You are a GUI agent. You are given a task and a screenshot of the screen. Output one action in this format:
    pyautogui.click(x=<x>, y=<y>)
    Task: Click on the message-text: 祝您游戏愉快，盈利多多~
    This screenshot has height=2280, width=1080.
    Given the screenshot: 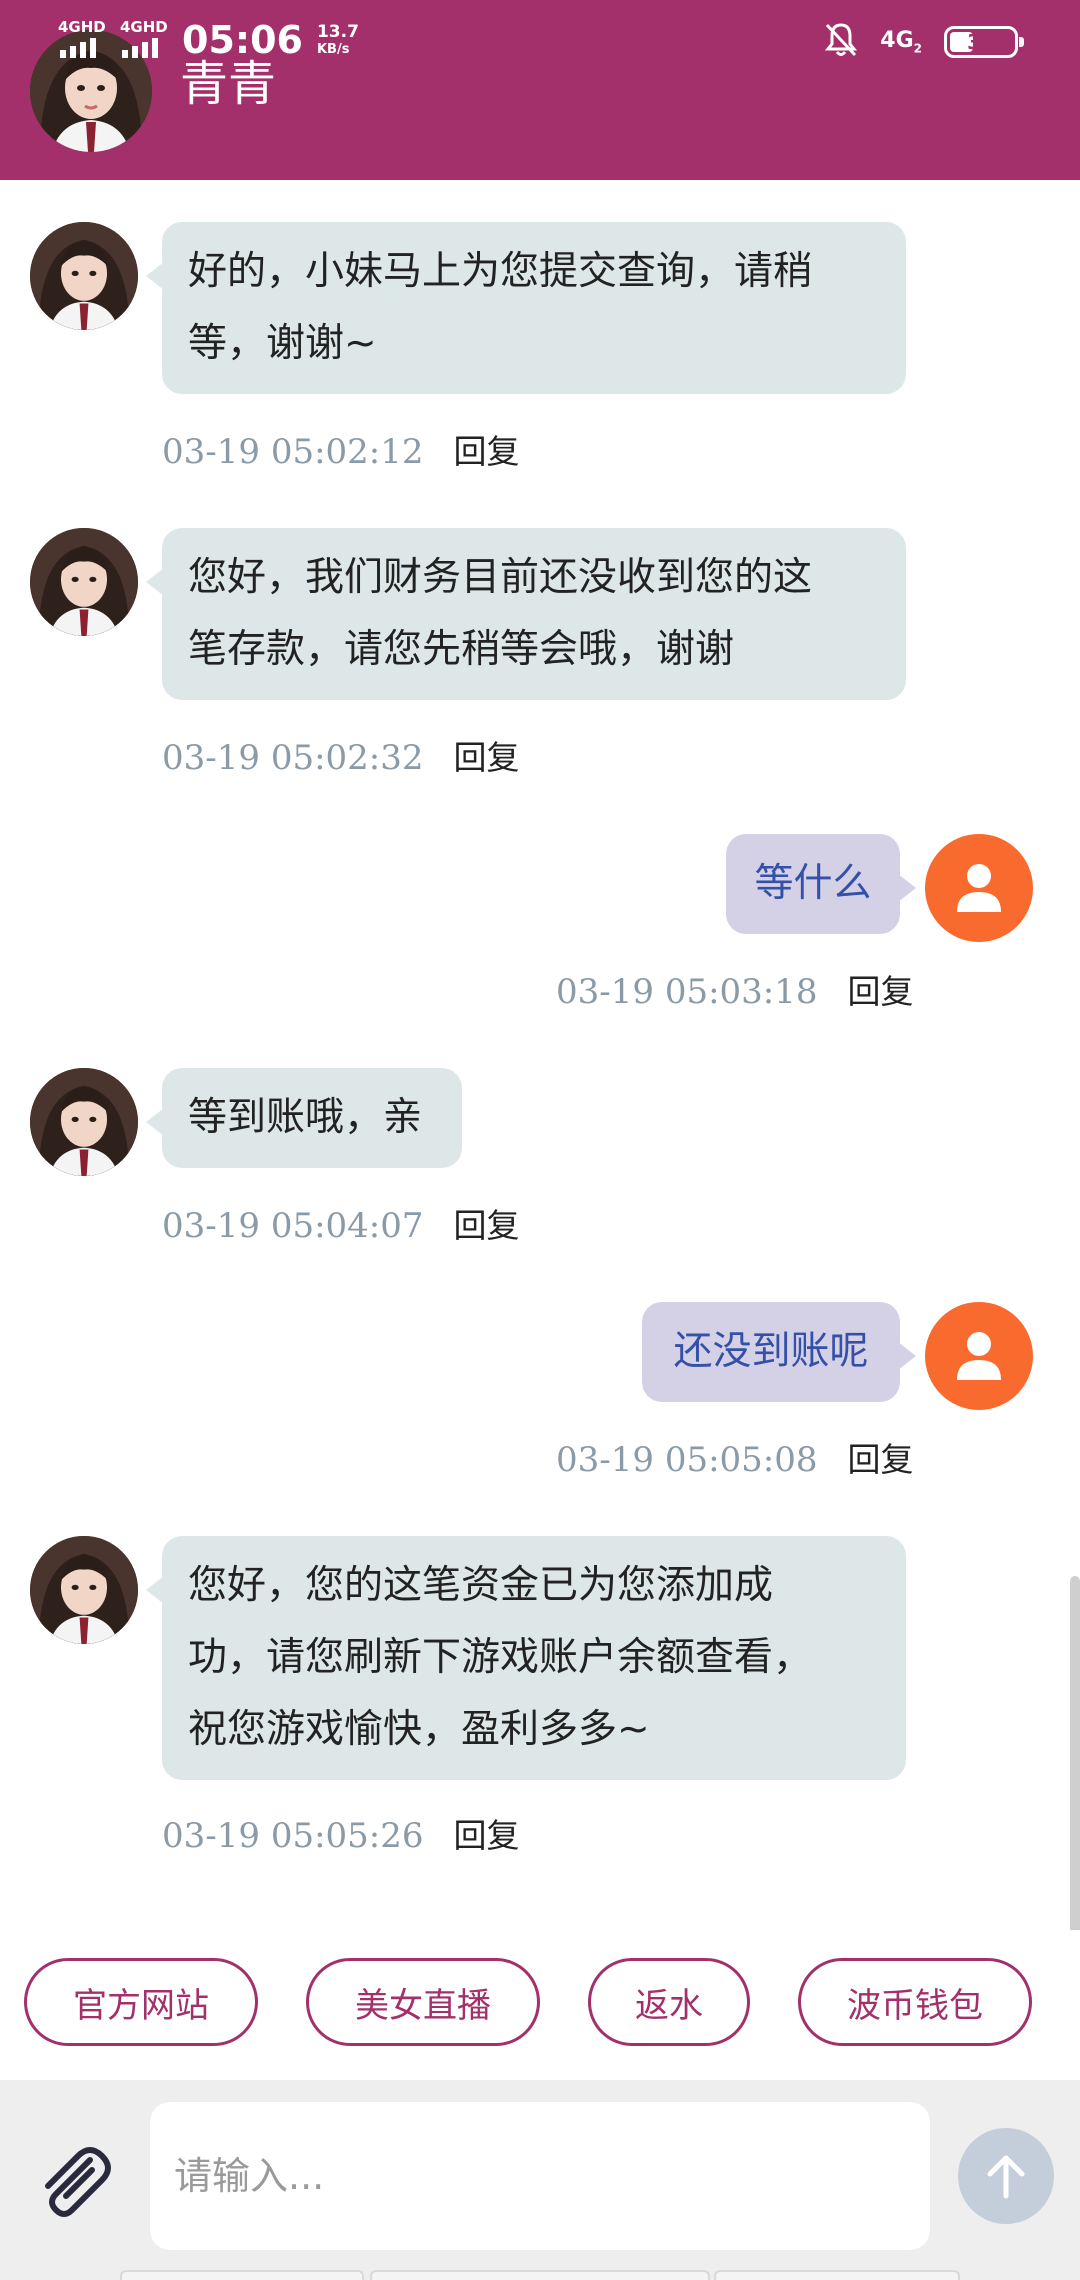 What is the action you would take?
    pyautogui.click(x=419, y=1729)
    